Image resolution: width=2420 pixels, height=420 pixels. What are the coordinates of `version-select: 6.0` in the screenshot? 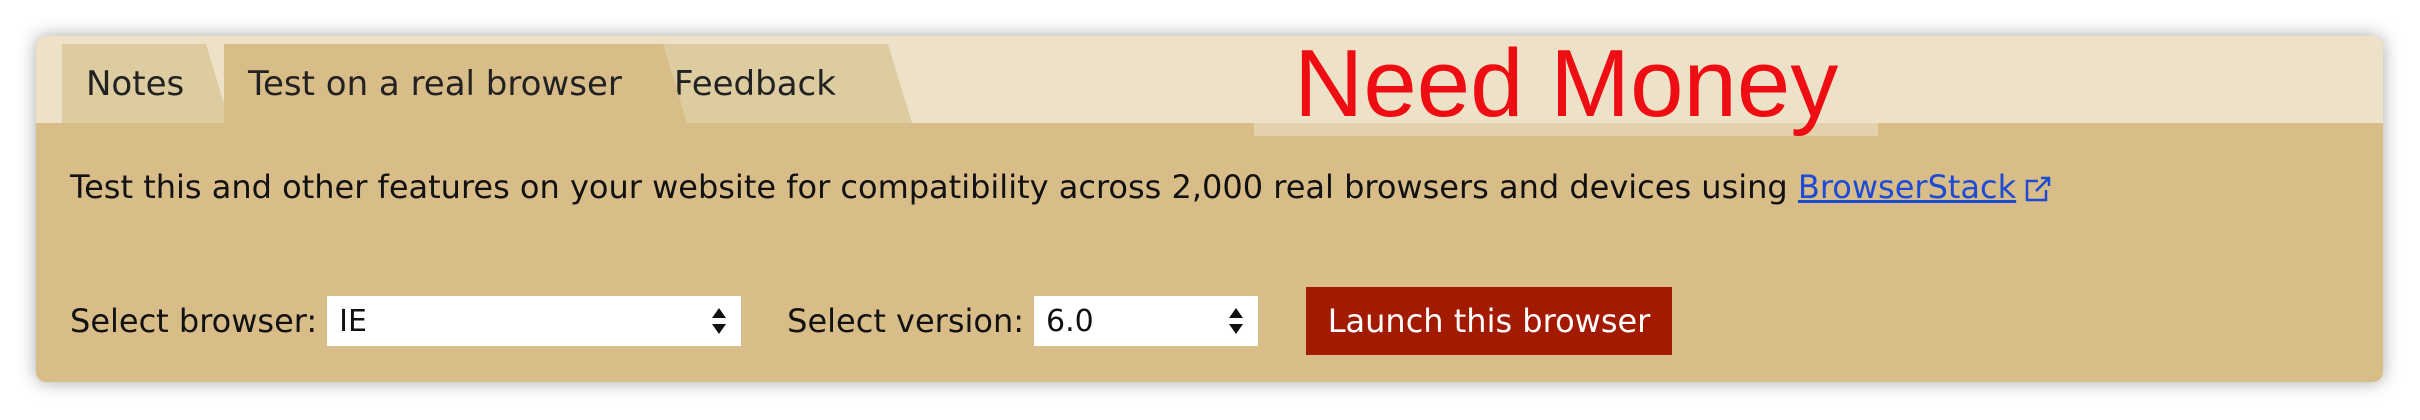 It's located at (1146, 321).